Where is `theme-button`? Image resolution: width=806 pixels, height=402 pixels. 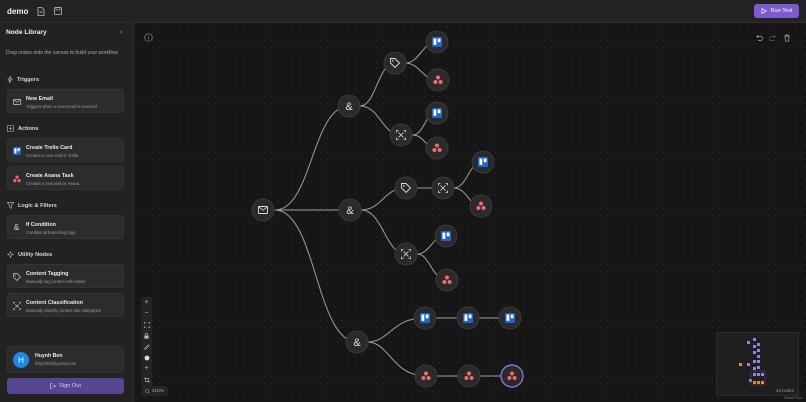
theme-button is located at coordinates (146, 357).